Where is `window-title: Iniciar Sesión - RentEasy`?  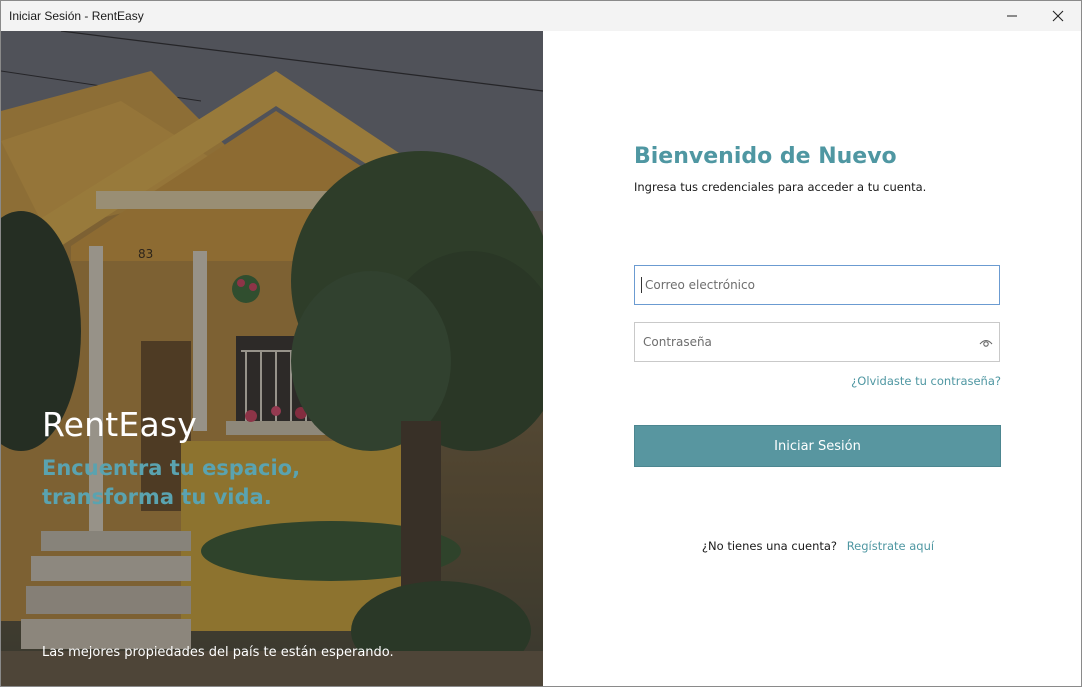
window-title: Iniciar Sesión - RentEasy is located at coordinates (76, 16).